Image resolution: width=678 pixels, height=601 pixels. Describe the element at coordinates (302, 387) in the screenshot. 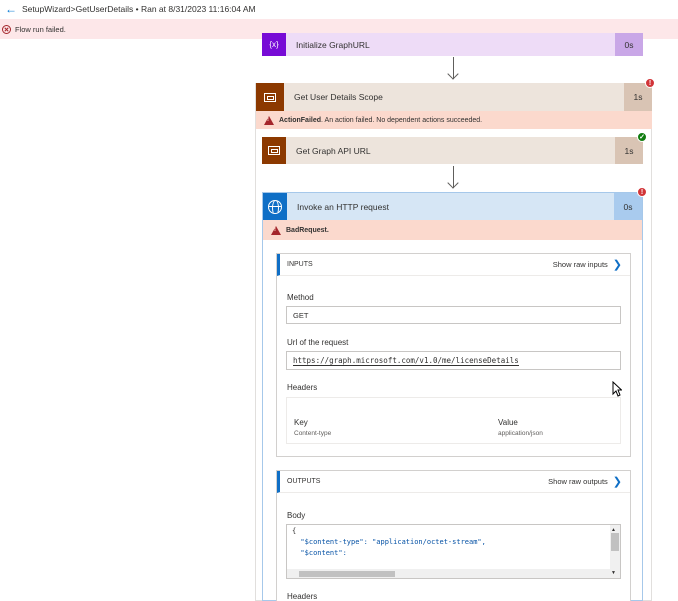

I see `headers-label: Headers` at that location.